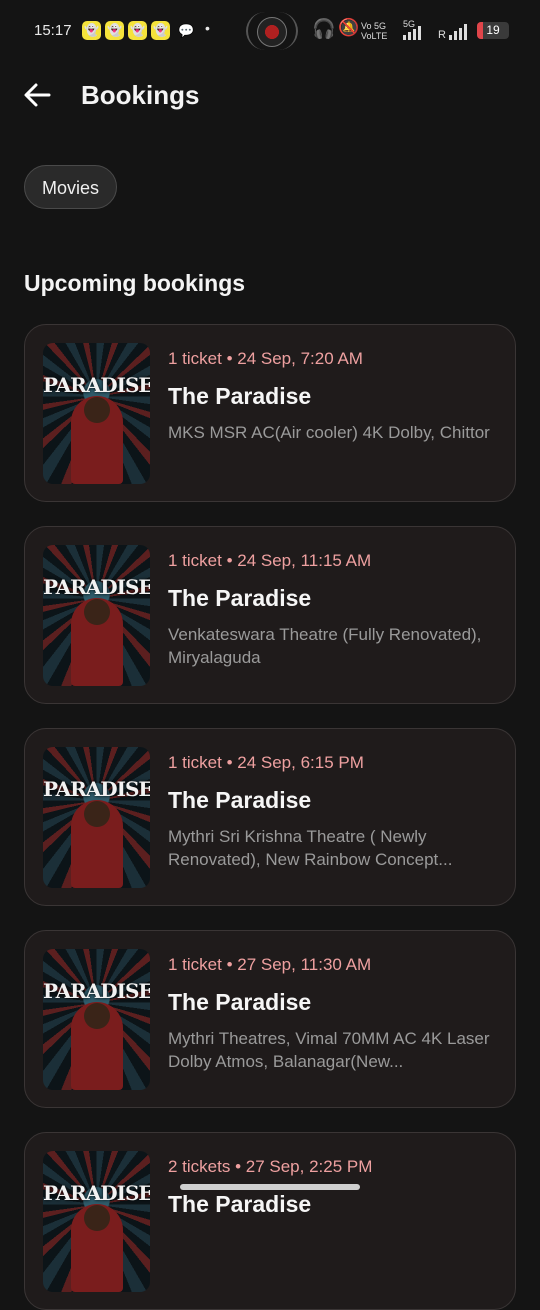  What do you see at coordinates (266, 762) in the screenshot?
I see `booking-meta: 1 ticket • 24 Sep, 6:15 PM` at bounding box center [266, 762].